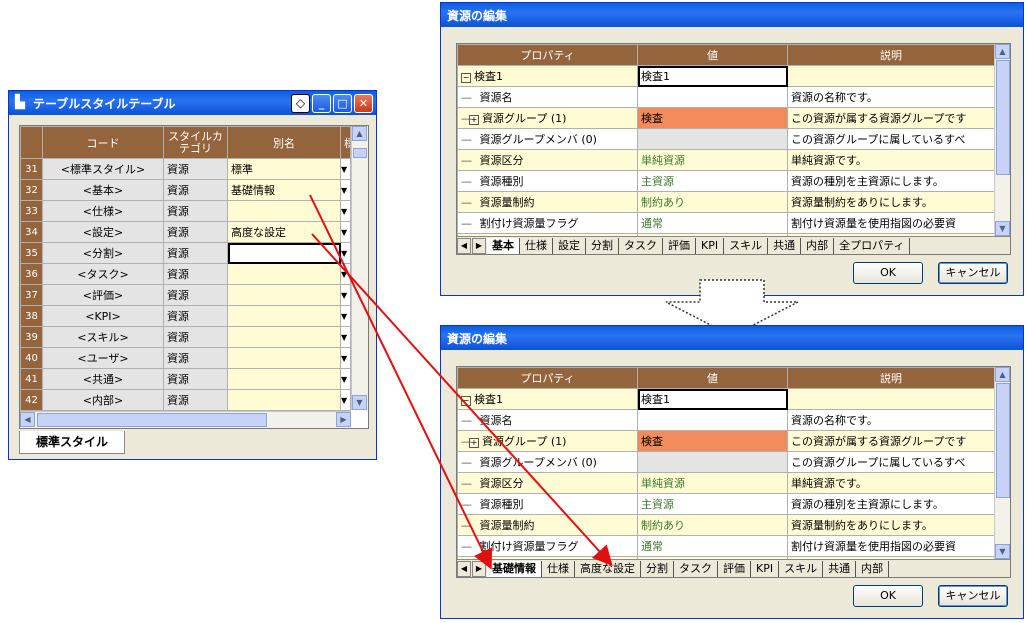  What do you see at coordinates (152, 420) in the screenshot?
I see `h-scroll-thumb` at bounding box center [152, 420].